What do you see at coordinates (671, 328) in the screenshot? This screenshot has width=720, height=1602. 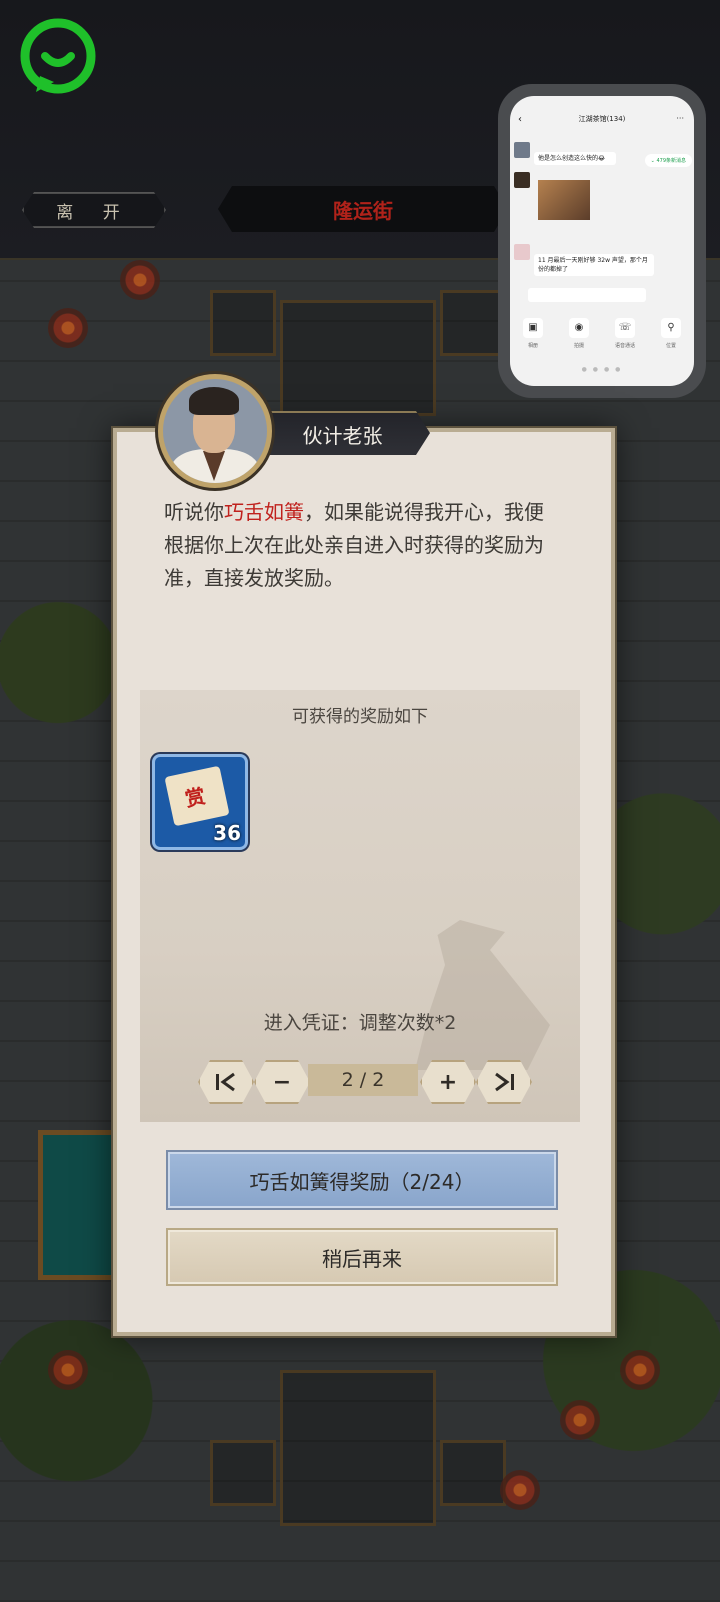 I see `location-pin-icon: ⚲` at bounding box center [671, 328].